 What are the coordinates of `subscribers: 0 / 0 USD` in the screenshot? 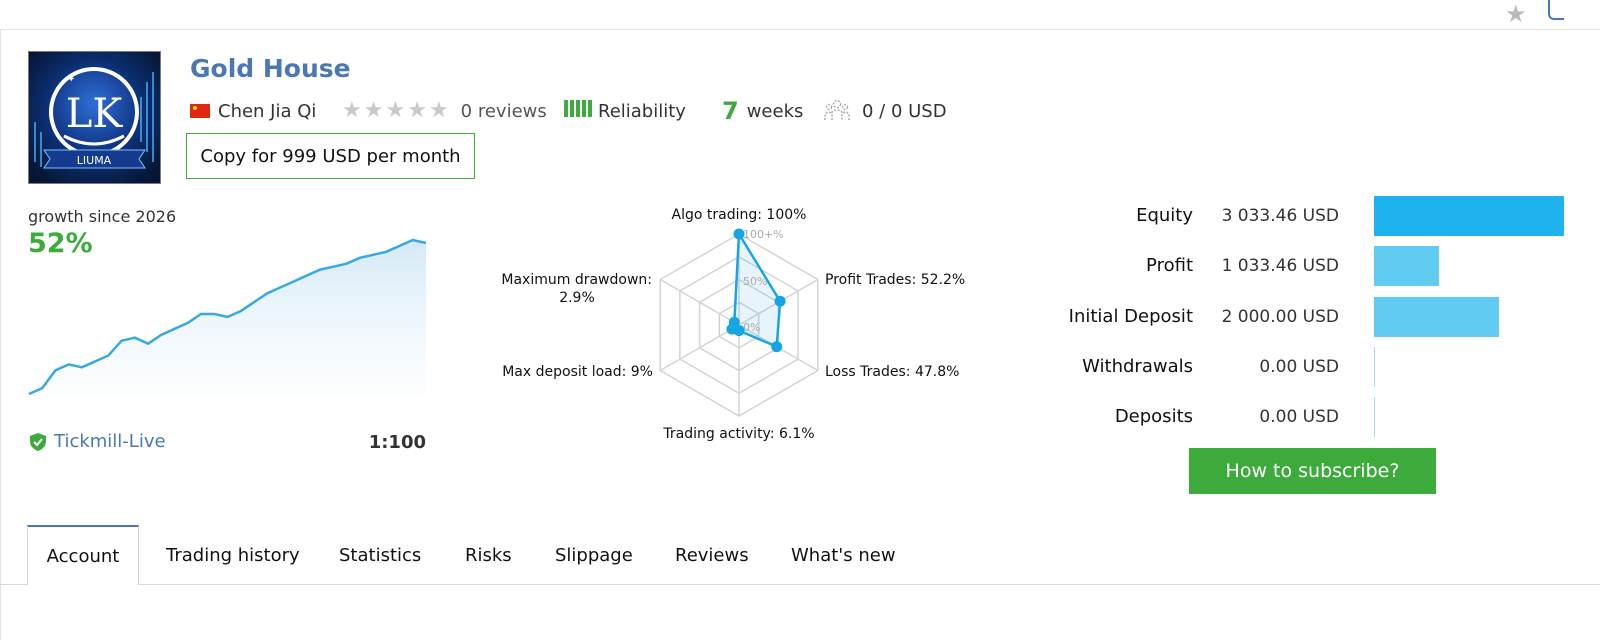 It's located at (885, 111).